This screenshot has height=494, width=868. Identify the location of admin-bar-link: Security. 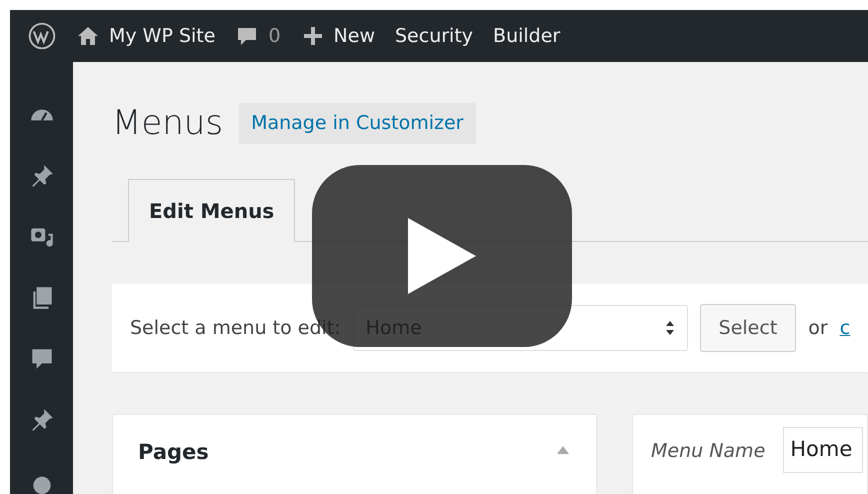
(434, 36).